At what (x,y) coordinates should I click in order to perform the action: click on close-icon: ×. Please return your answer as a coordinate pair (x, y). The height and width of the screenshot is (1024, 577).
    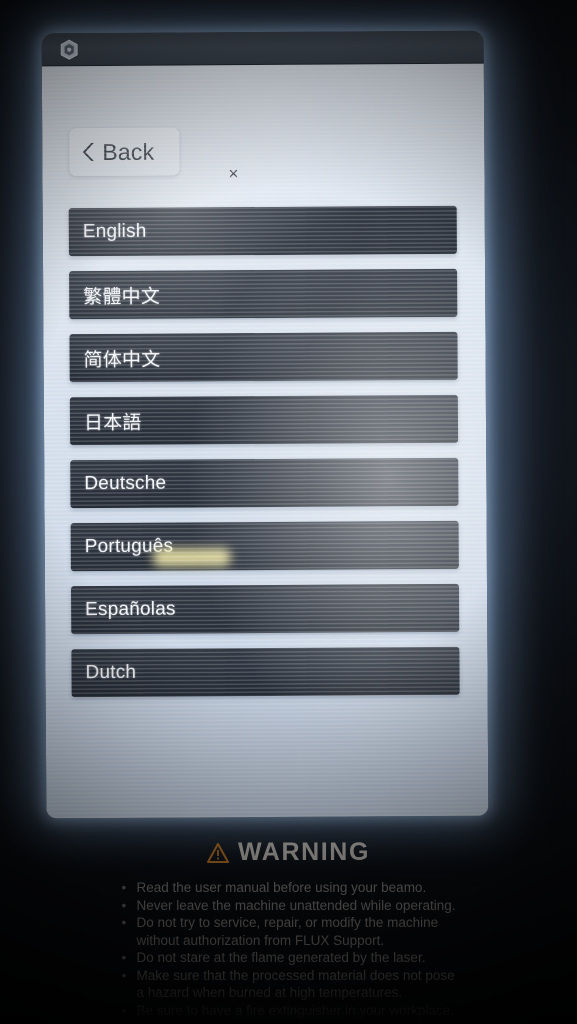
    Looking at the image, I should click on (233, 173).